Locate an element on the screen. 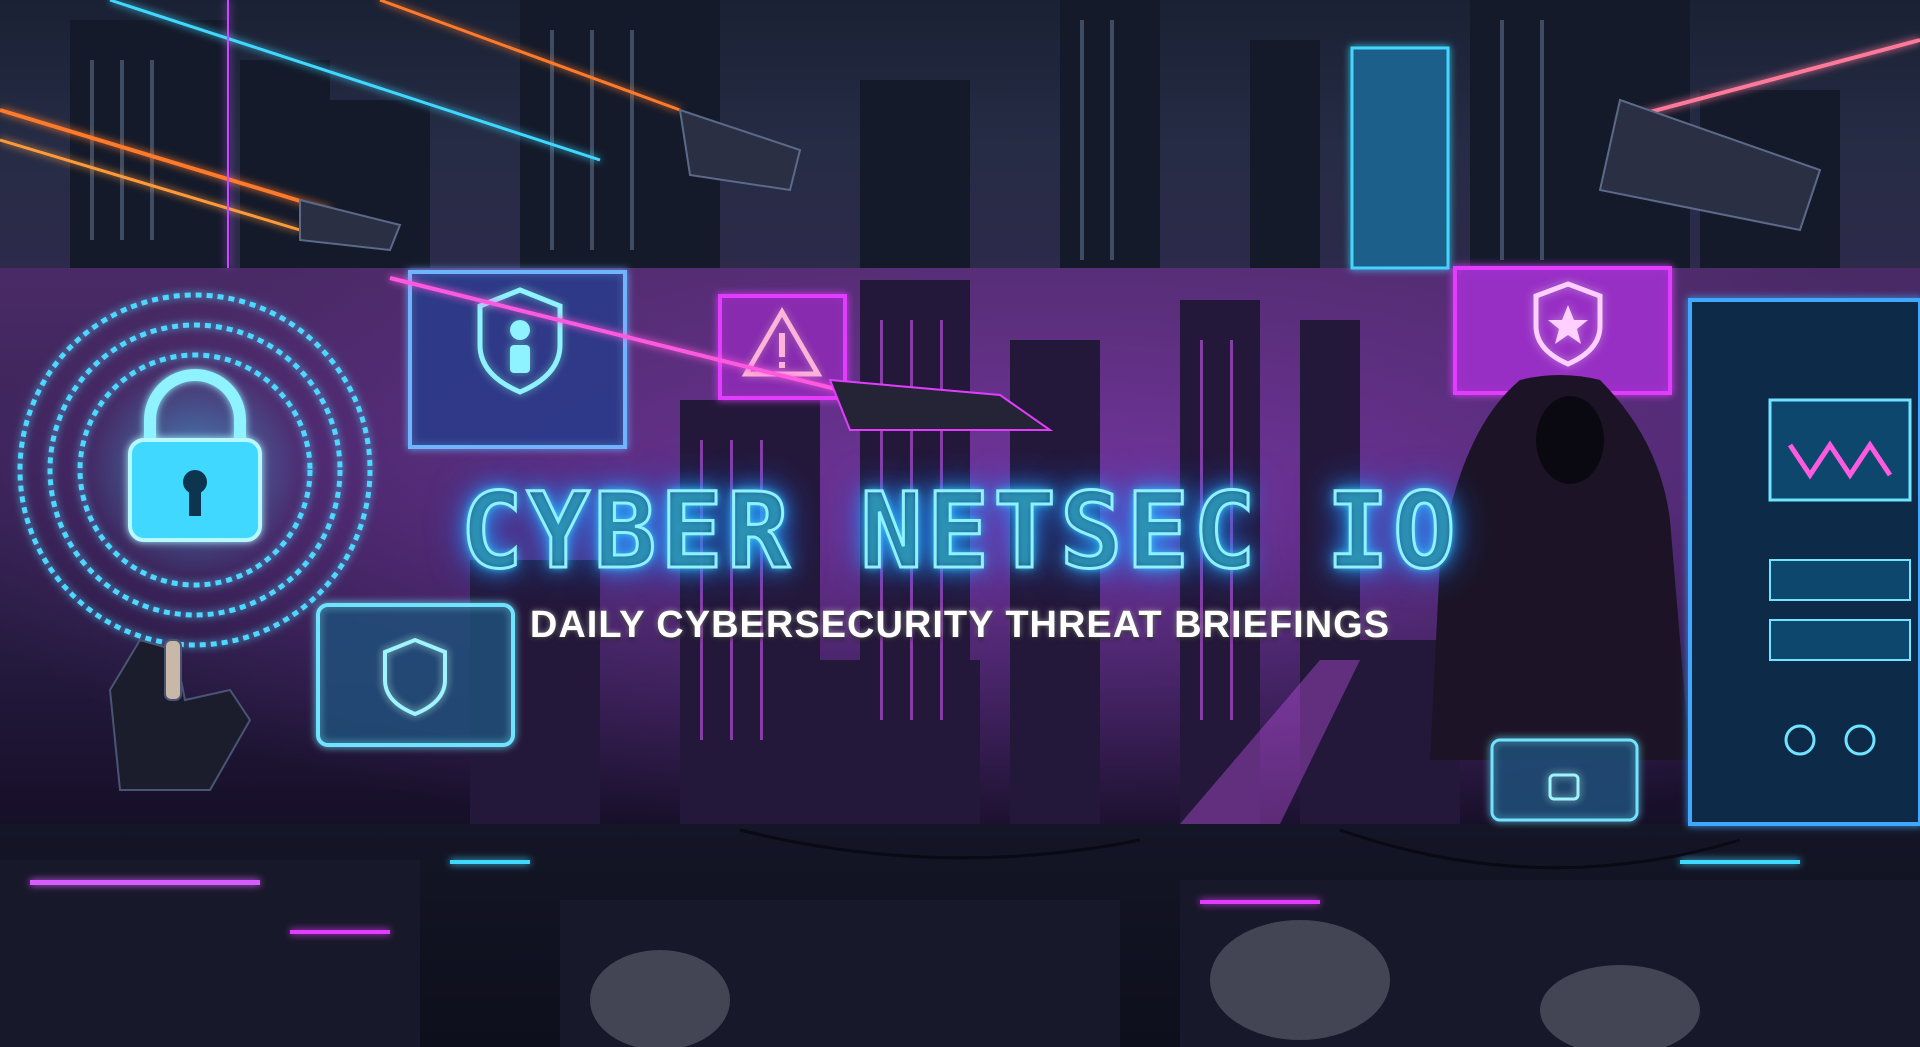 The height and width of the screenshot is (1047, 1920). power-cables is located at coordinates (1240, 849).